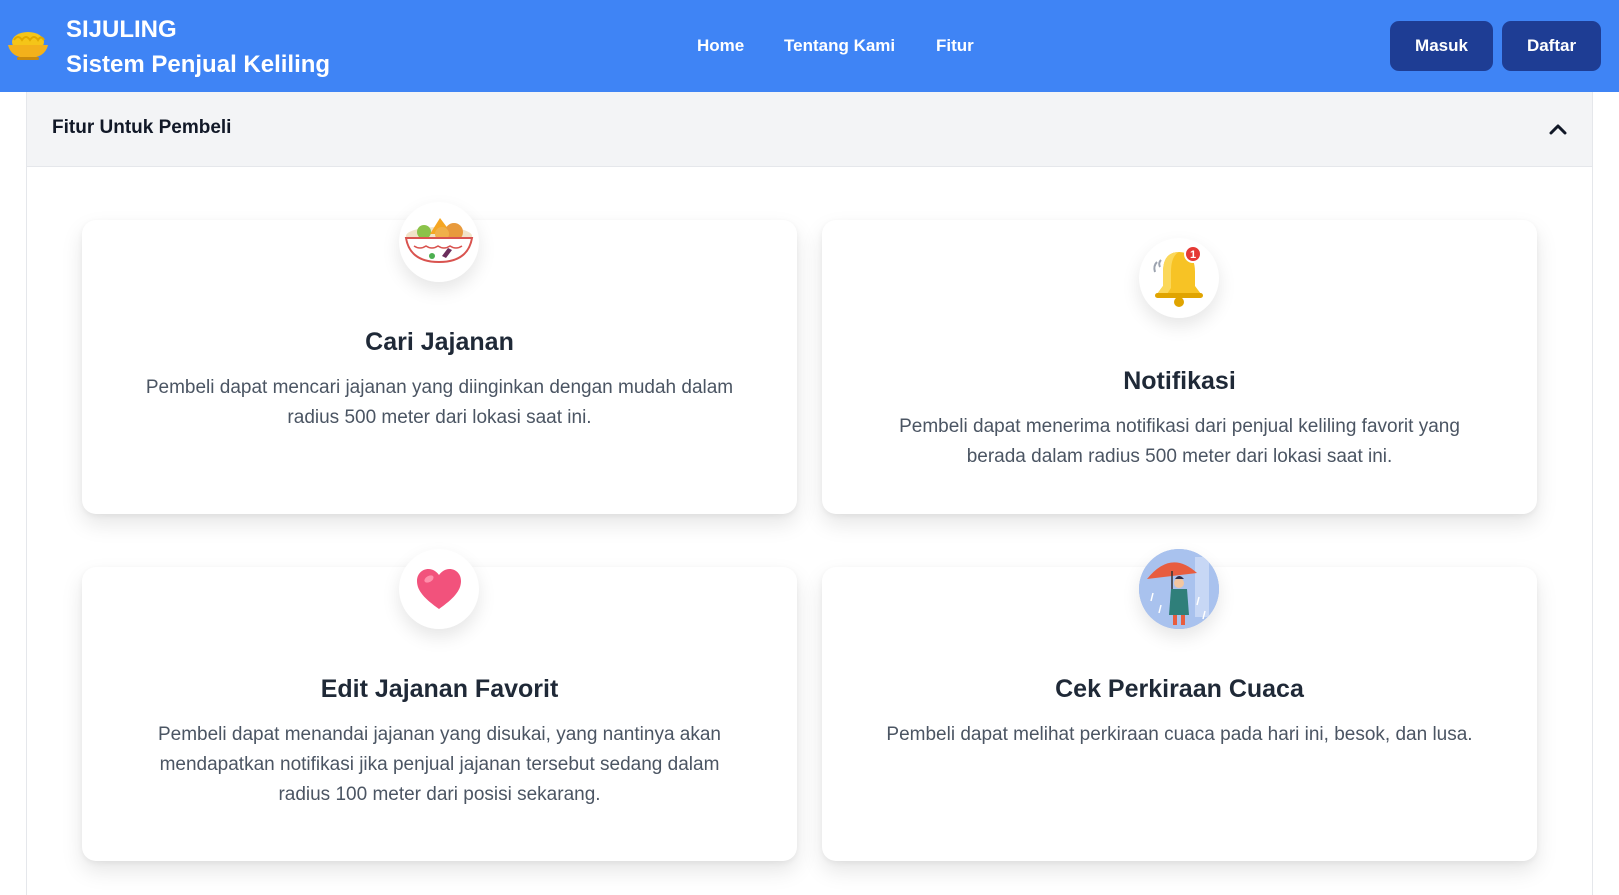  What do you see at coordinates (809, 129) in the screenshot?
I see `accordion-header: Fitur Untuk Pembeli` at bounding box center [809, 129].